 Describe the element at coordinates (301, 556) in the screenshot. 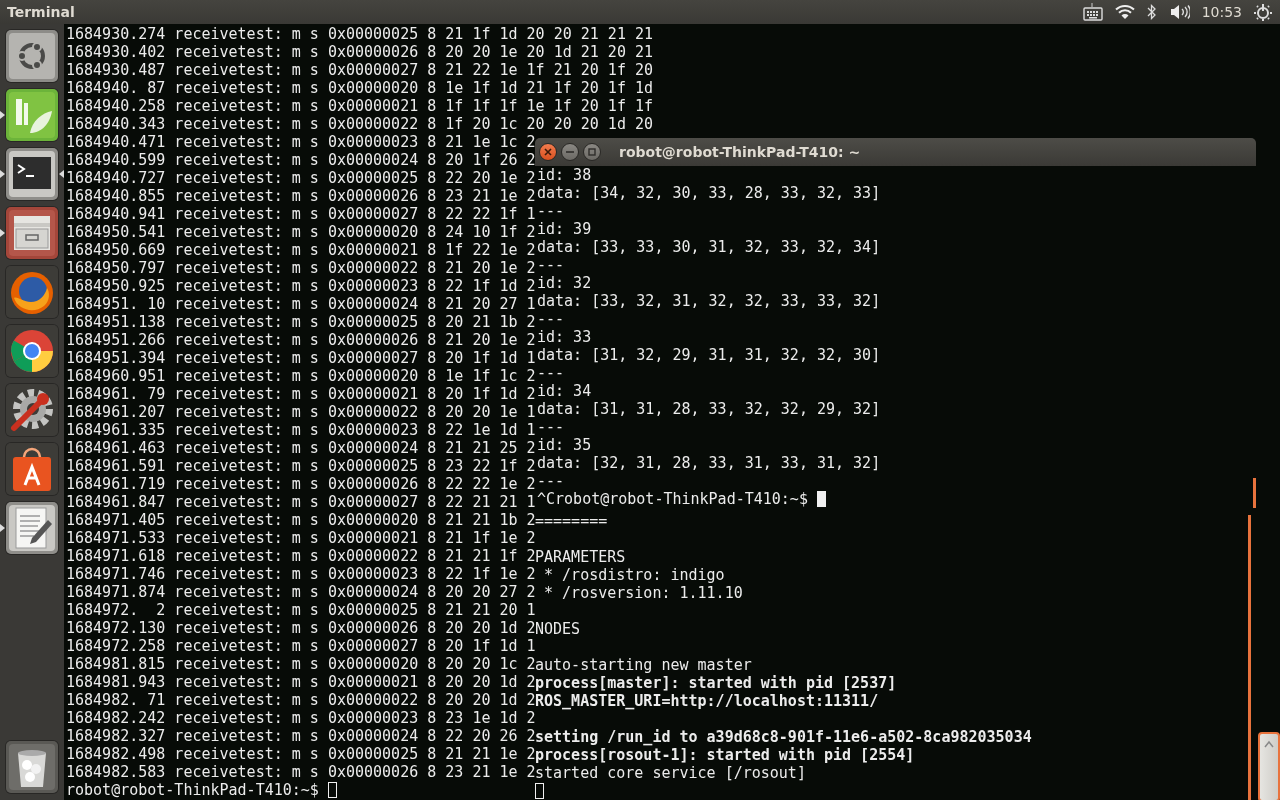

I see `terminal-line: 1684971.618 receivetest: m s 0x00000022 8 21 21 1f 2` at that location.